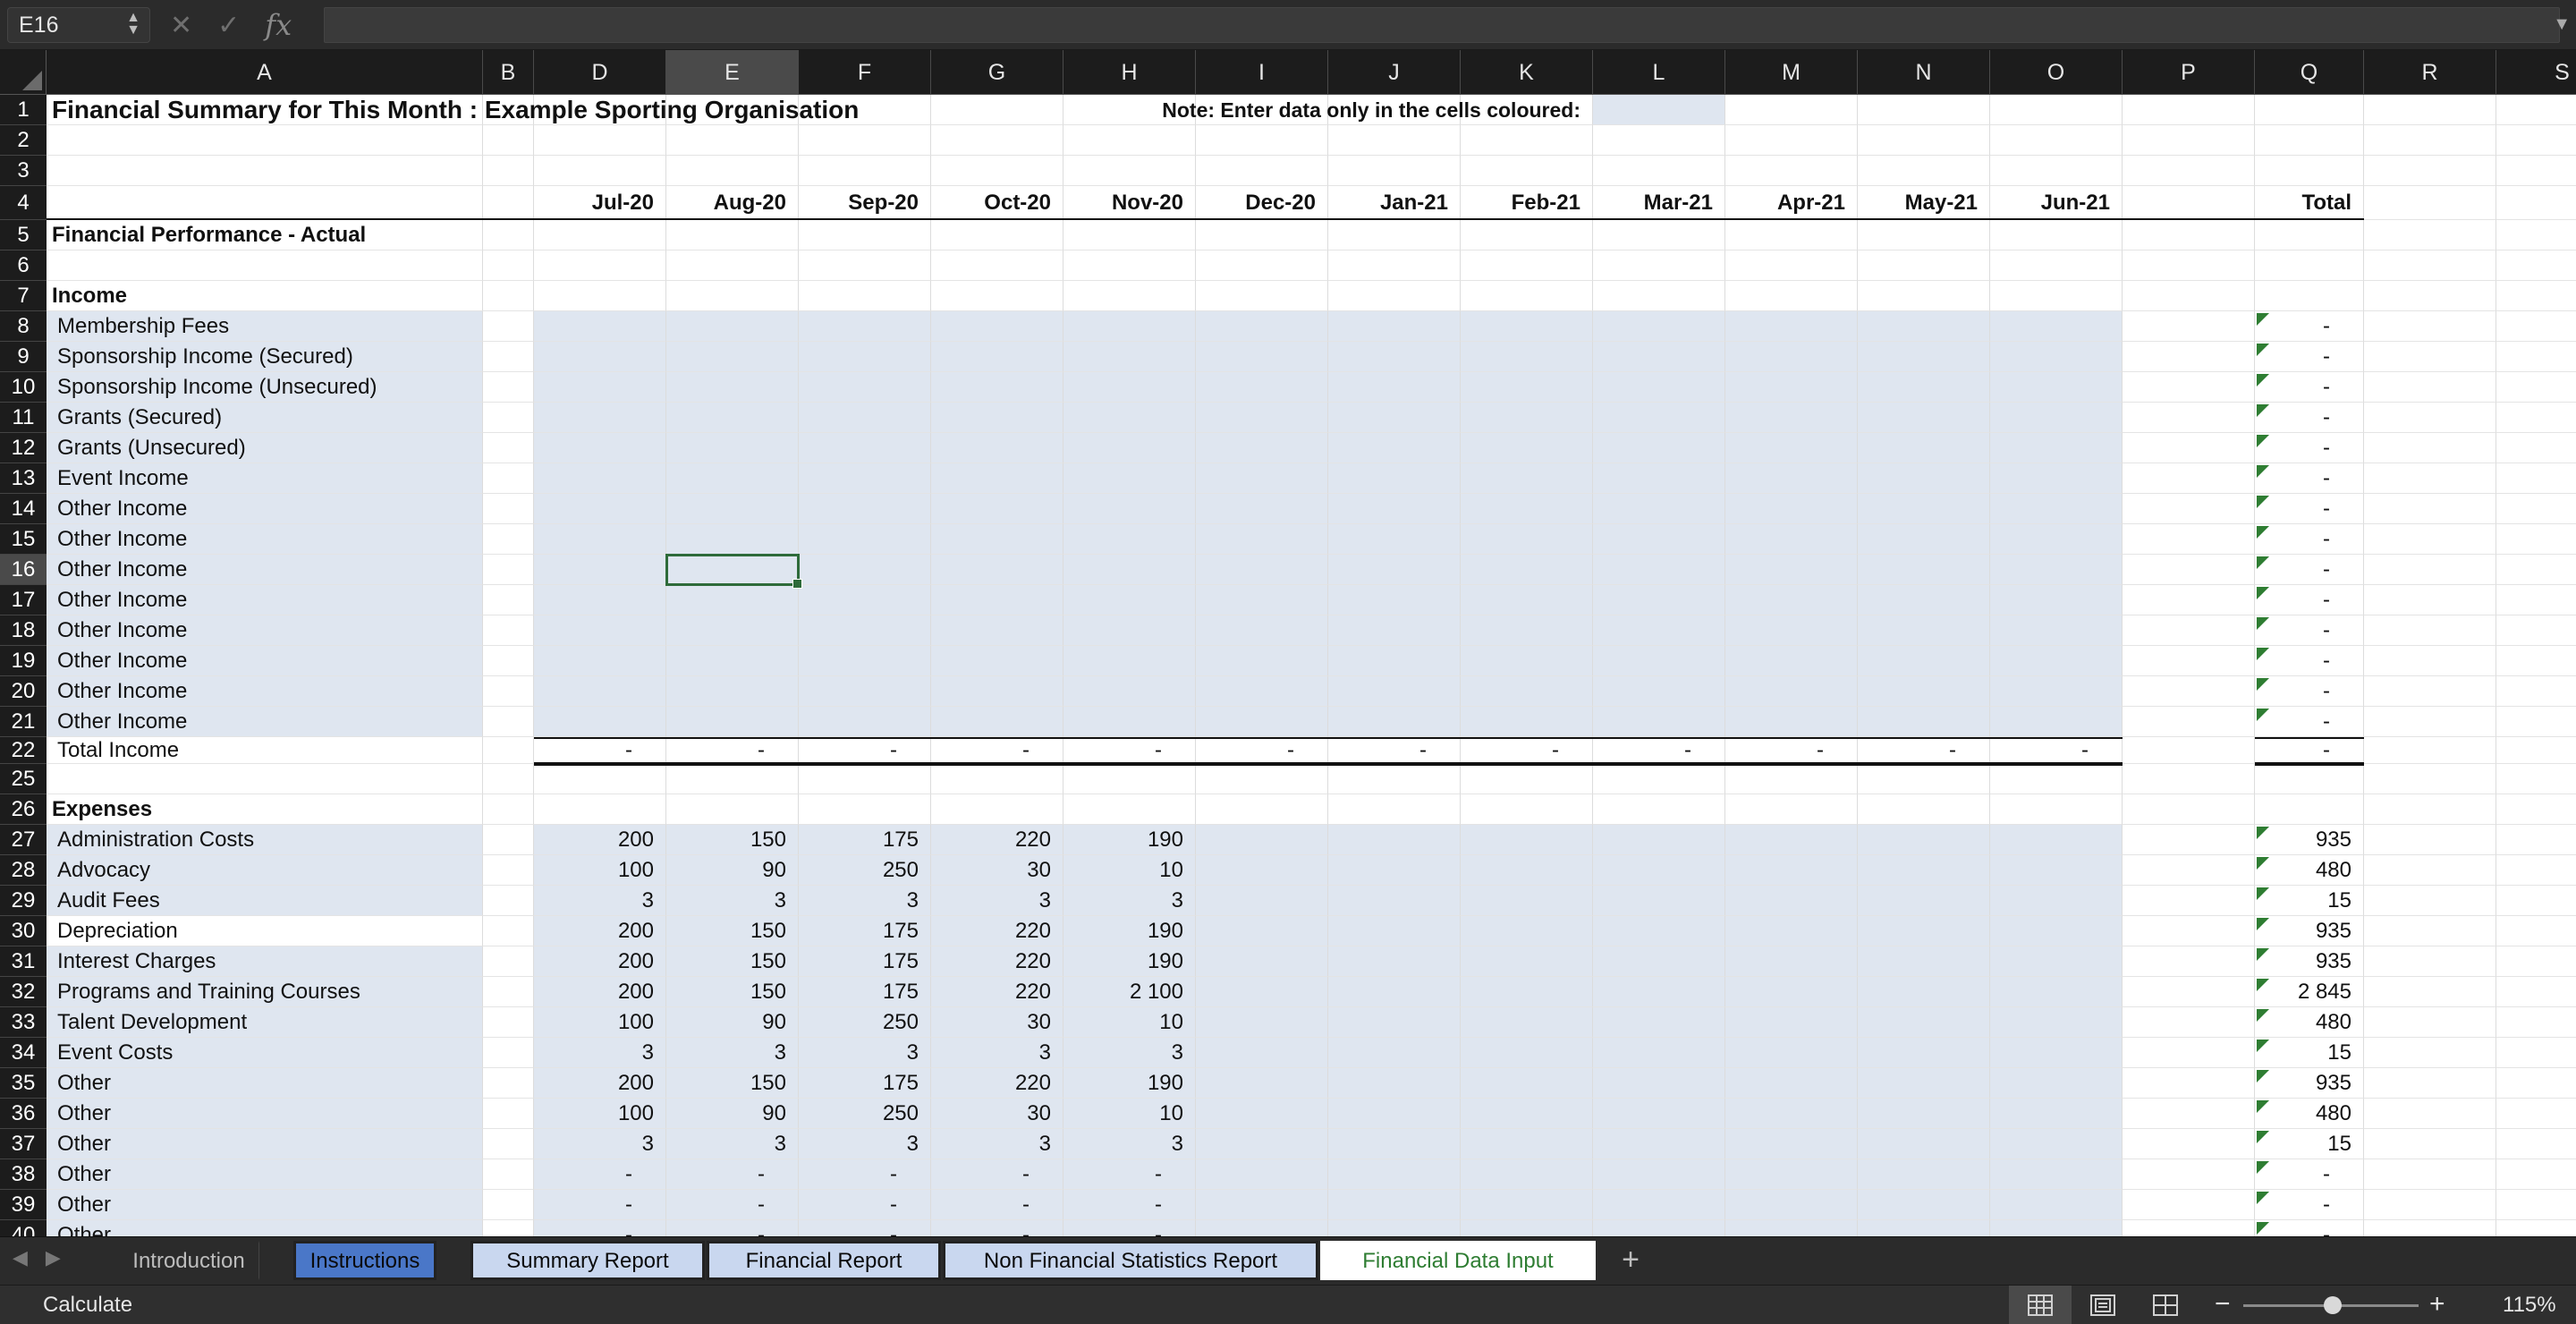  I want to click on cell-f7, so click(865, 296).